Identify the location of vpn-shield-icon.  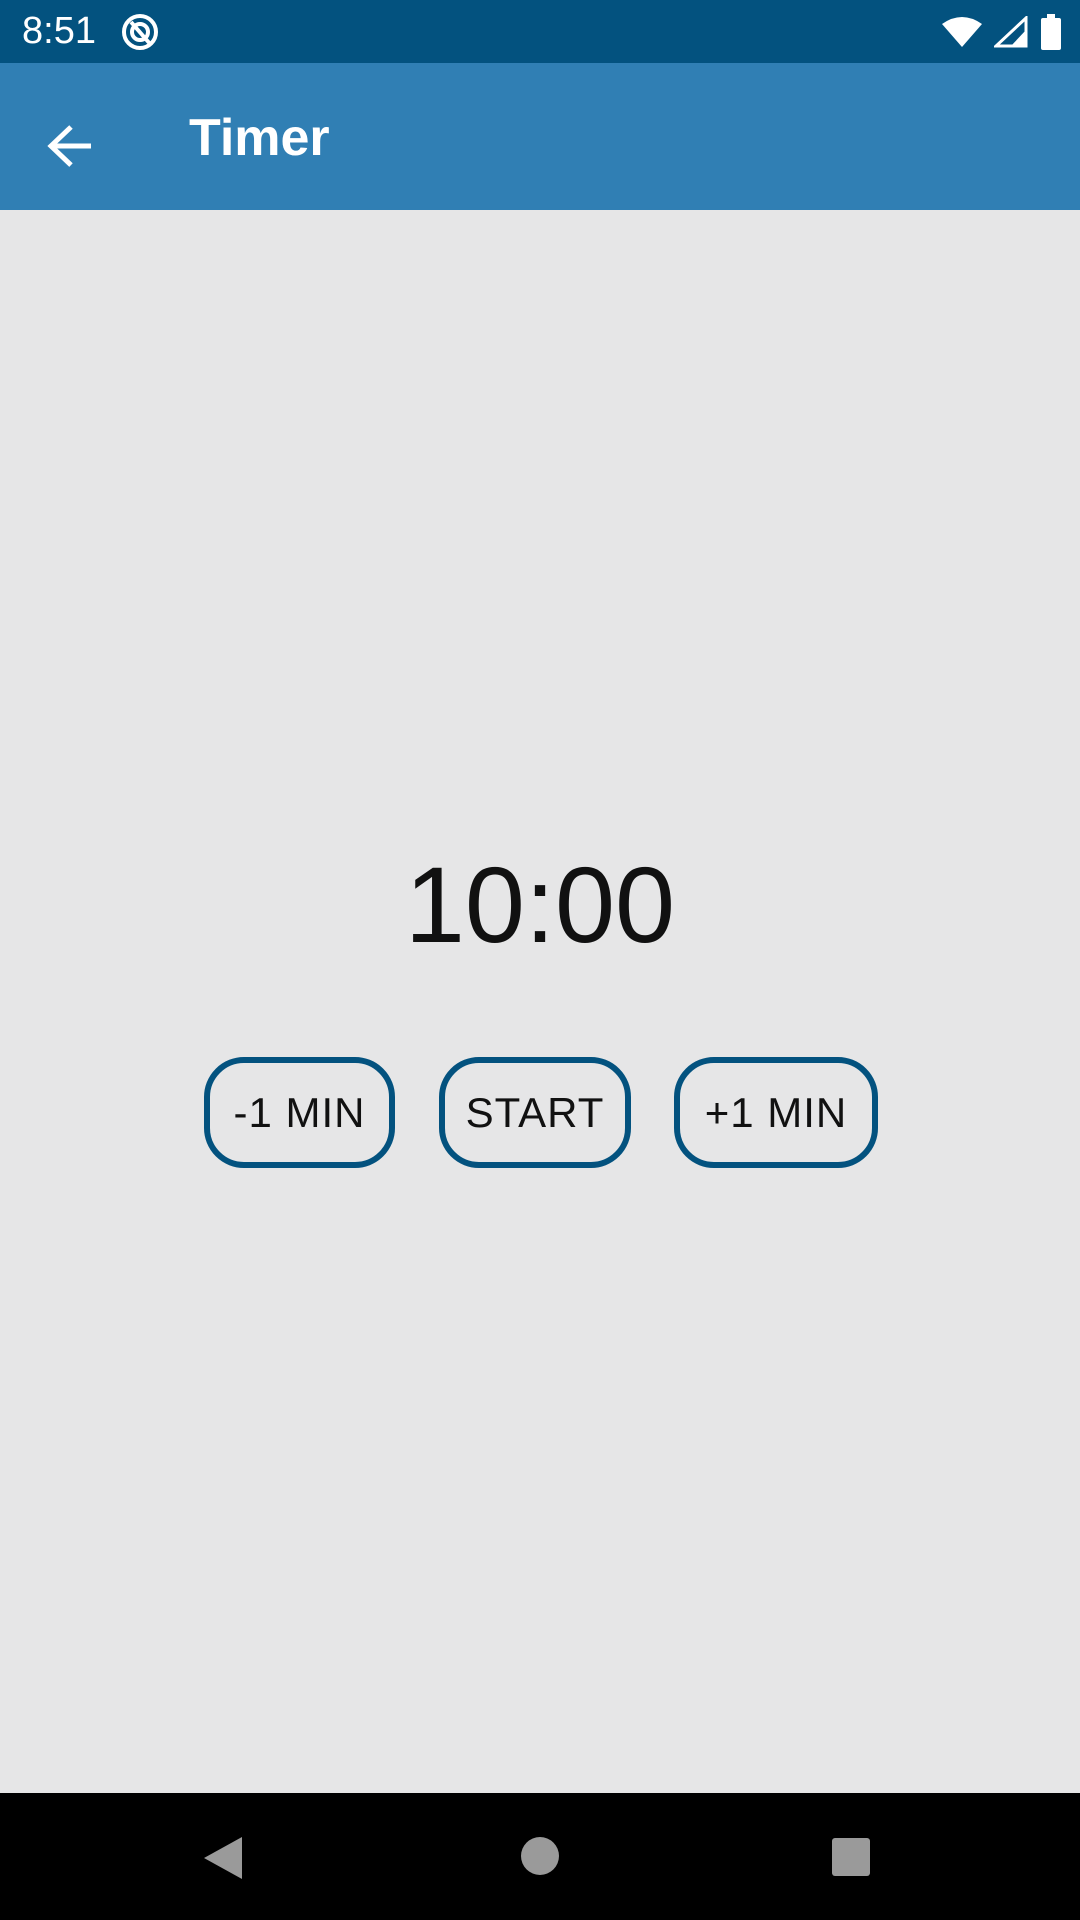
(140, 32).